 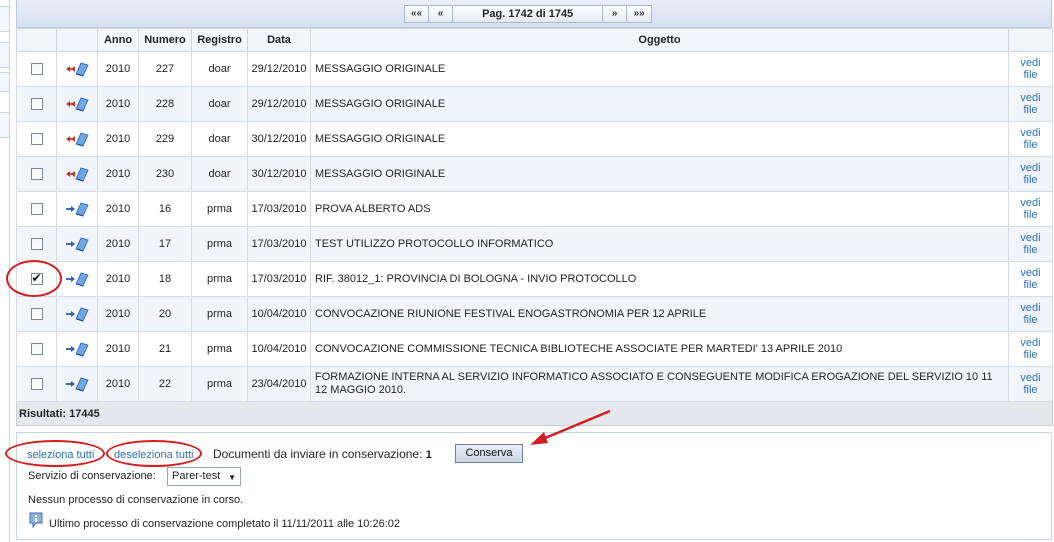 I want to click on page-indicator: Pag. 1742 di 1745, so click(x=528, y=14).